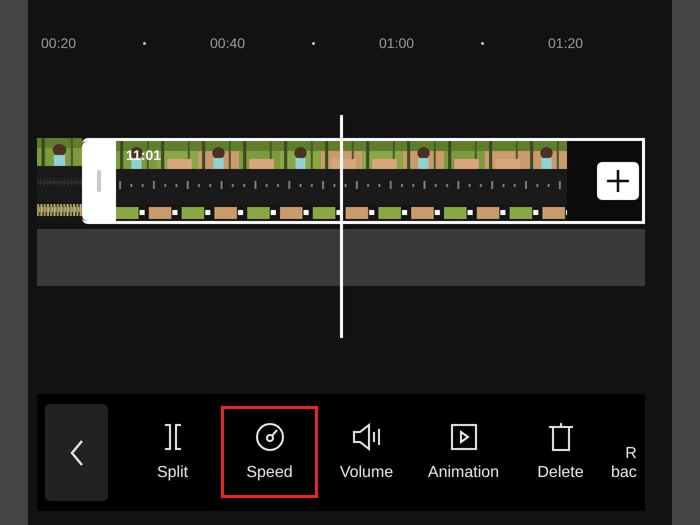  I want to click on time-label: 01:00, so click(397, 43).